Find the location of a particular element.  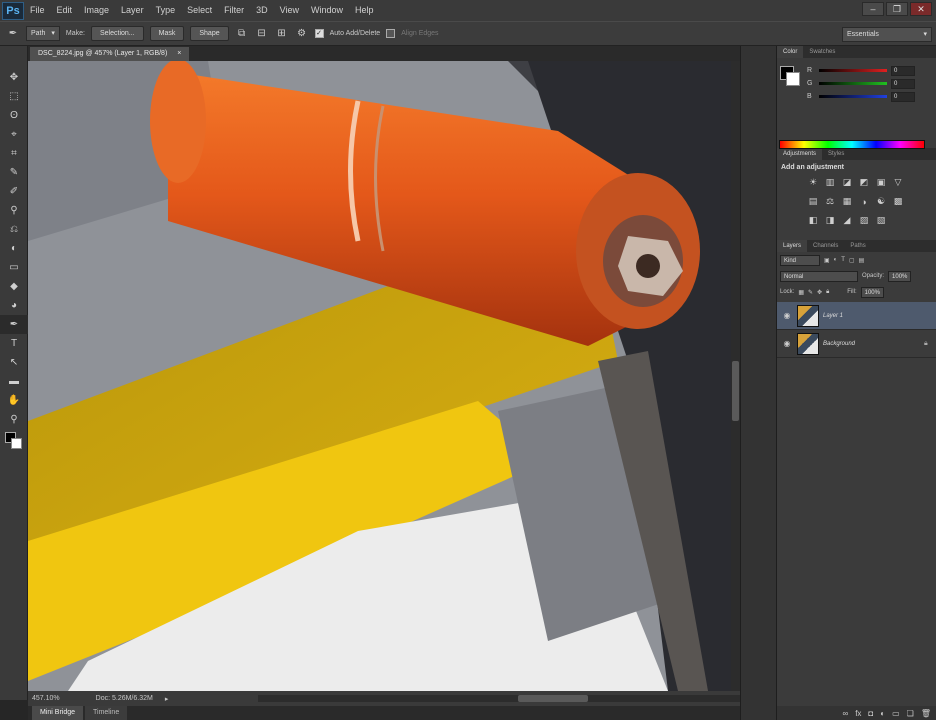

make-mask-button: Mask is located at coordinates (167, 33).